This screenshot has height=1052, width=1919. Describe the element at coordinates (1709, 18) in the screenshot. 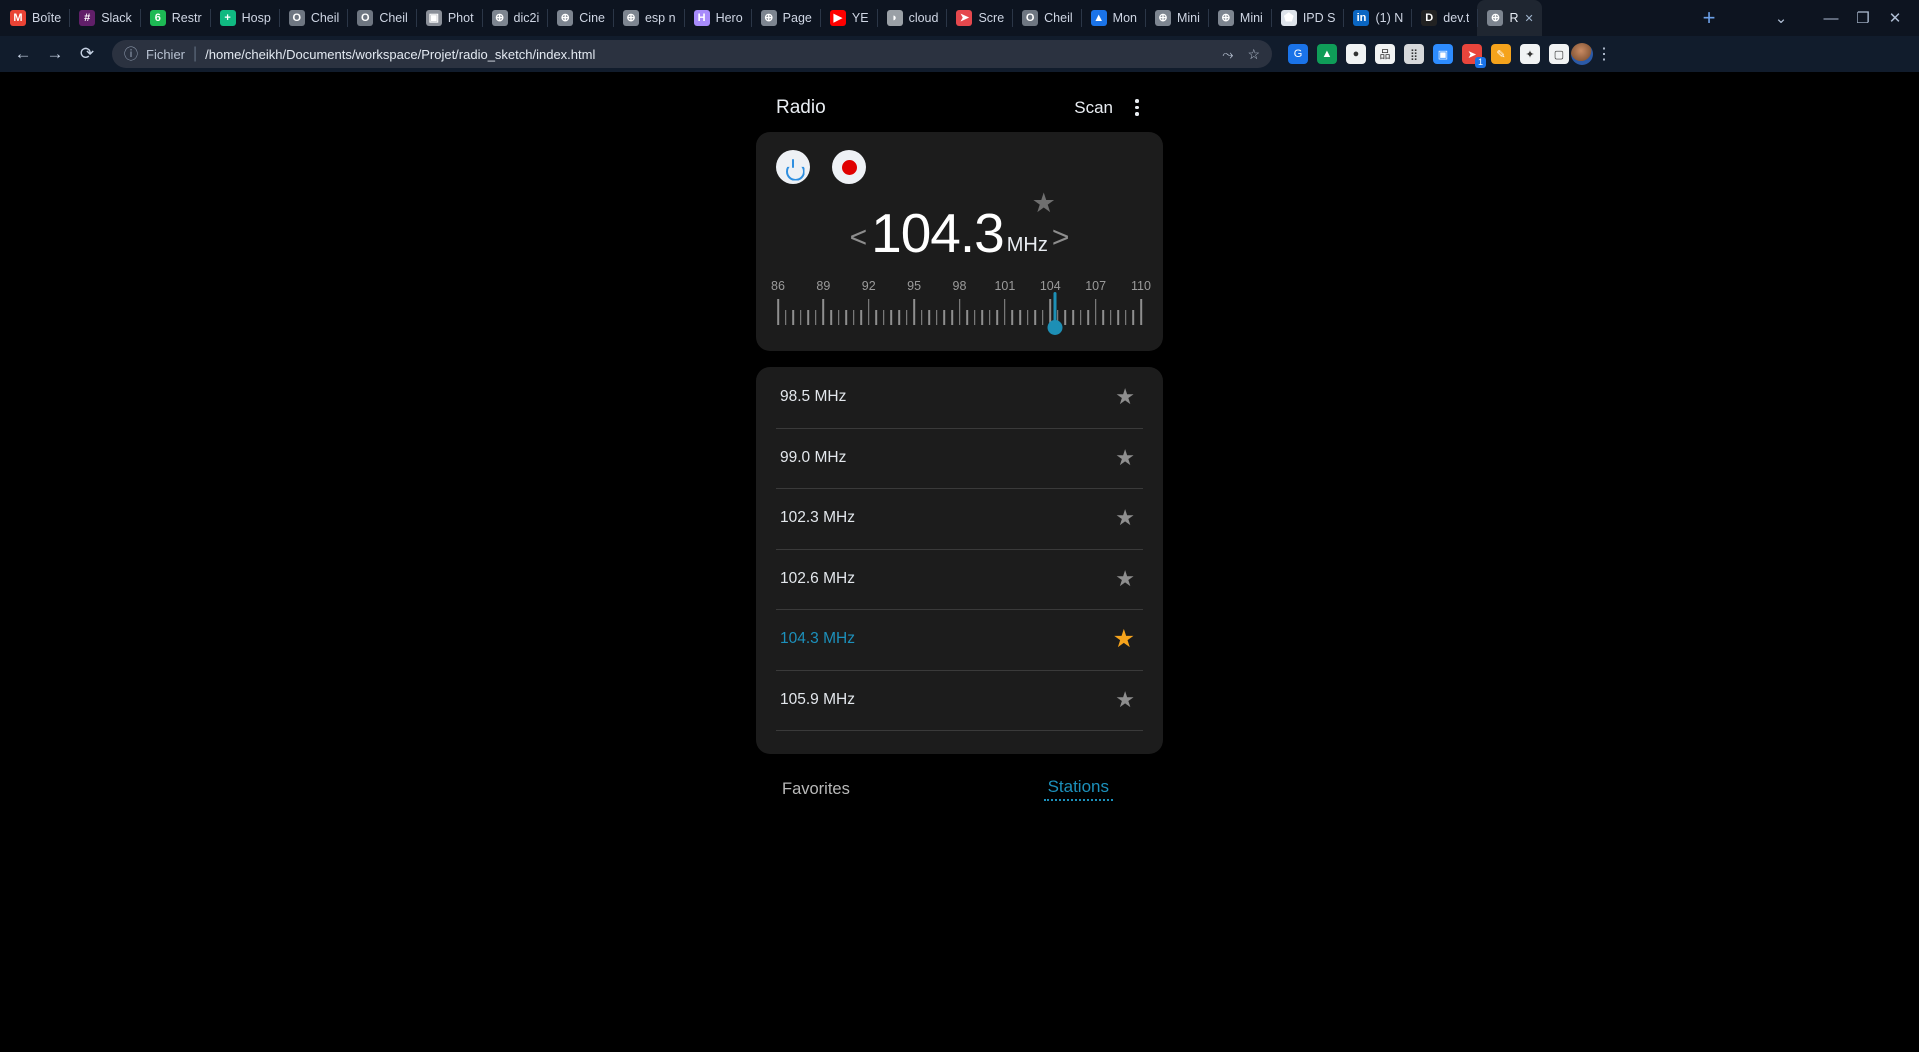

I see `new-tab-button: +` at that location.